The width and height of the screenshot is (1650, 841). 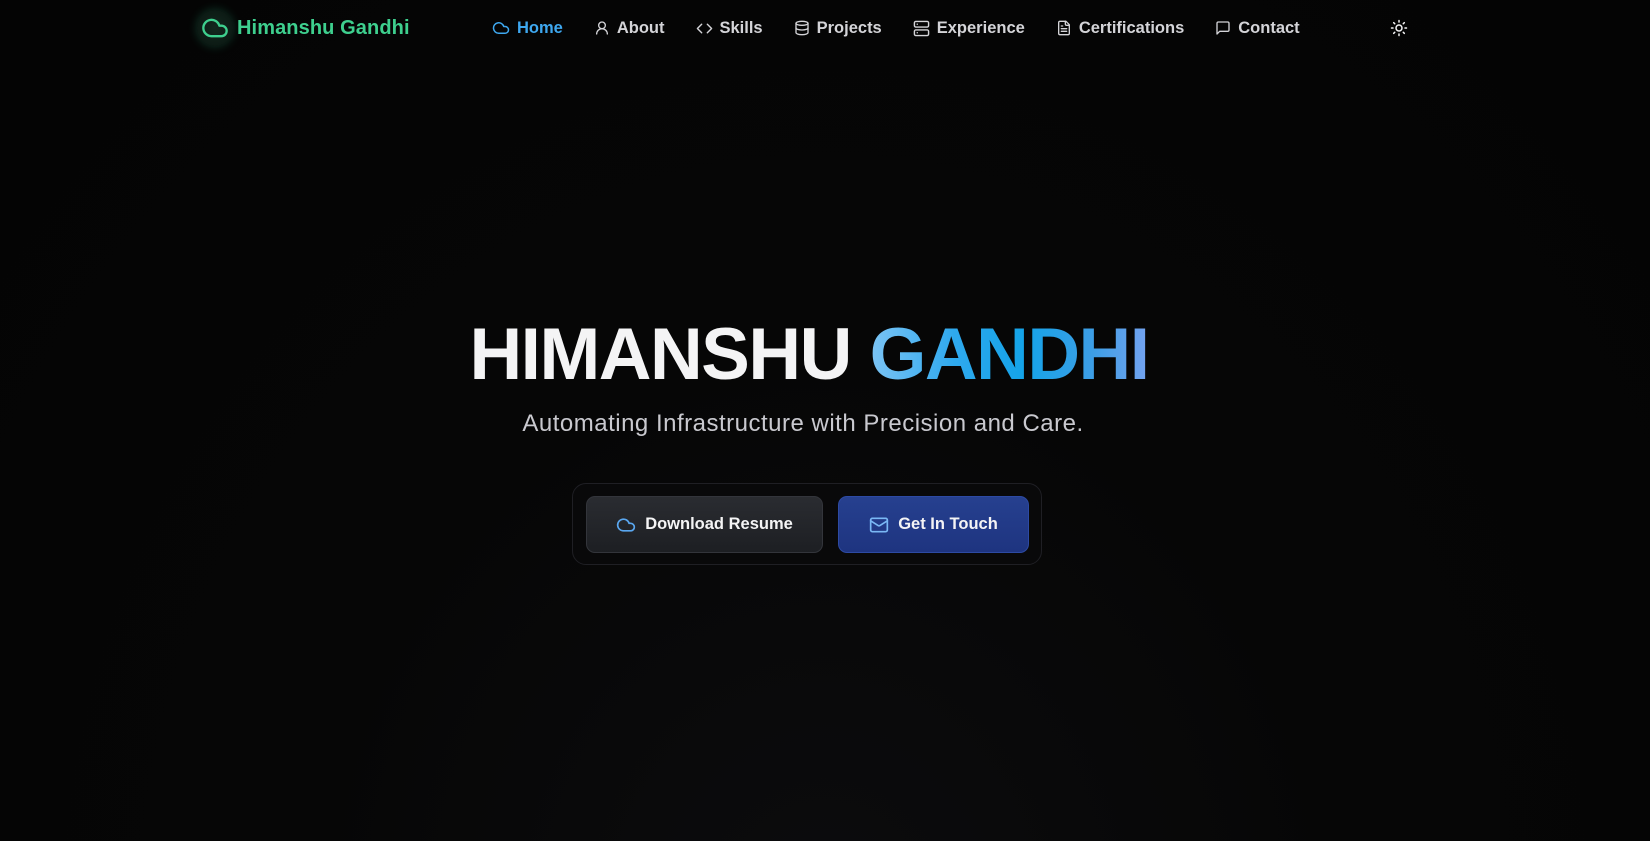 I want to click on mail-icon, so click(x=879, y=524).